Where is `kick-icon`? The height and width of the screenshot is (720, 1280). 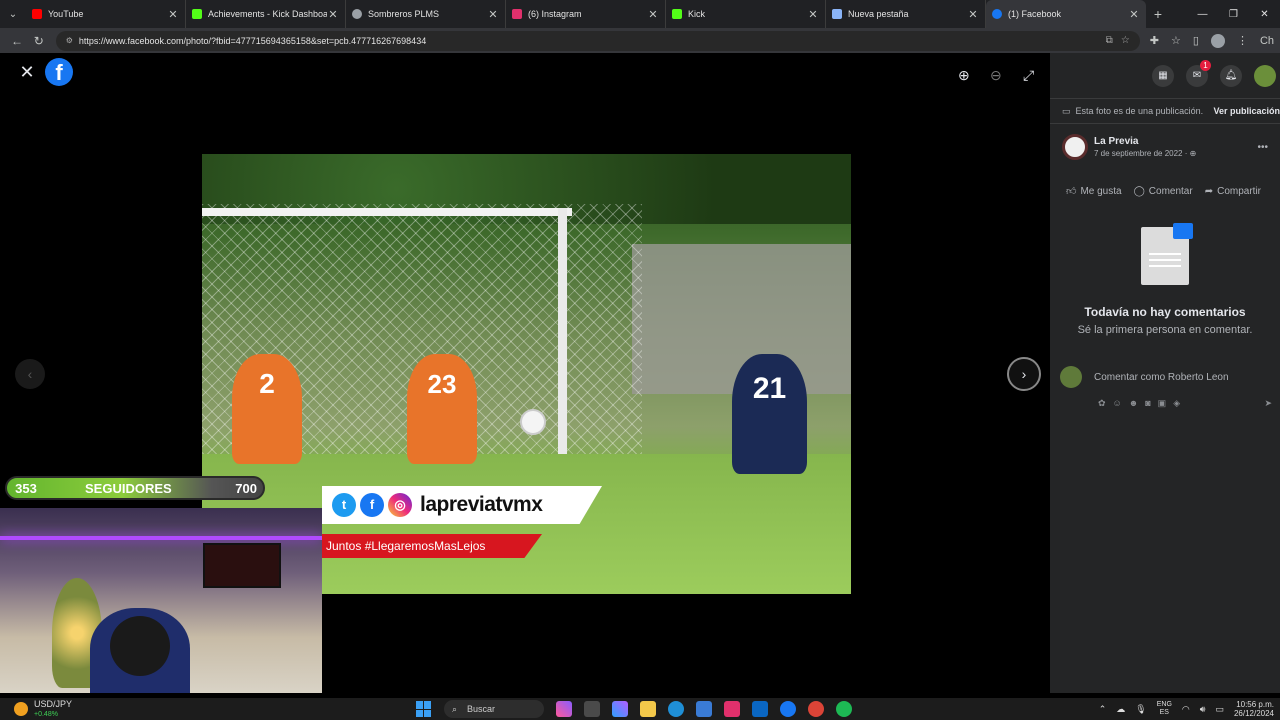
kick-icon is located at coordinates (197, 14).